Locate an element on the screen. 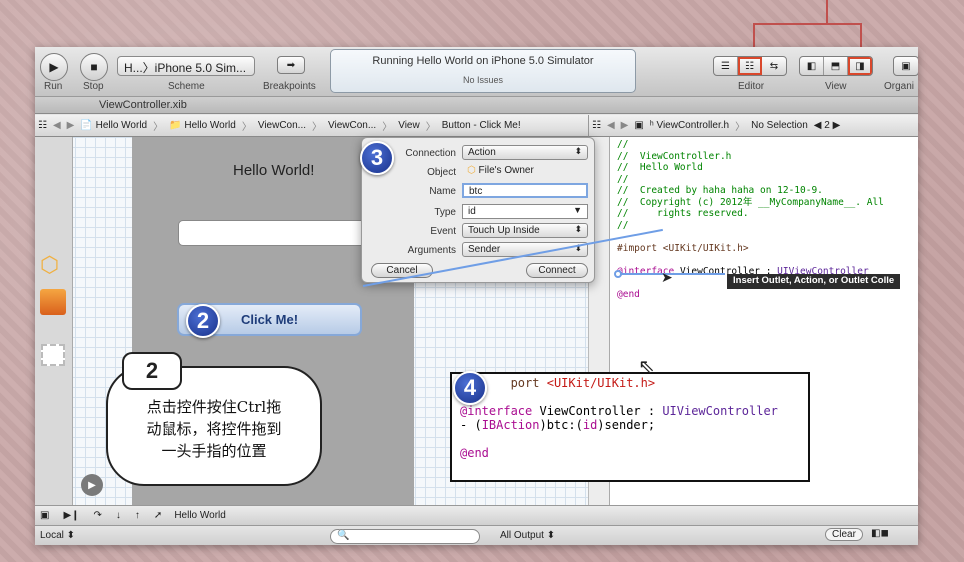  result-ibaction: IBAction is located at coordinates (510, 425).